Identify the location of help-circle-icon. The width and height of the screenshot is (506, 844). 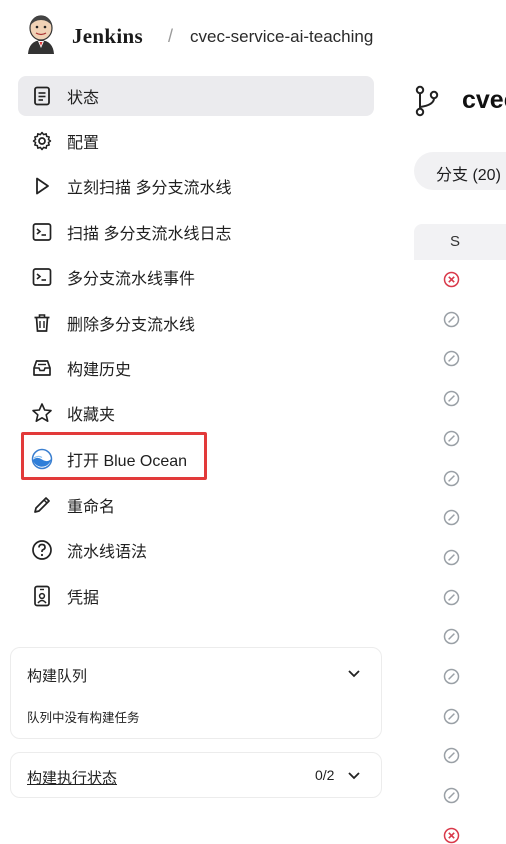
(42, 550).